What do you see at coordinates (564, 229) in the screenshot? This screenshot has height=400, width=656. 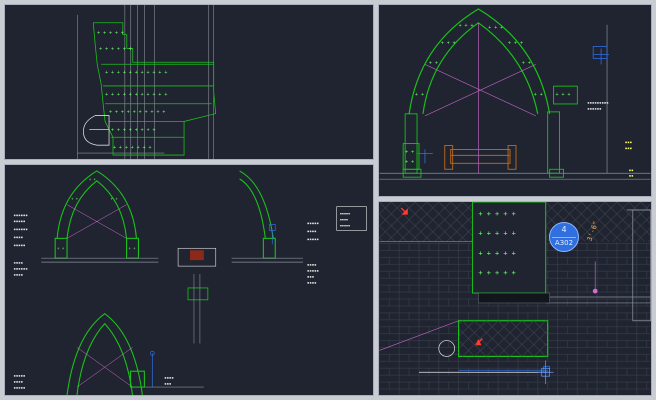 I see `callout-number: 4` at bounding box center [564, 229].